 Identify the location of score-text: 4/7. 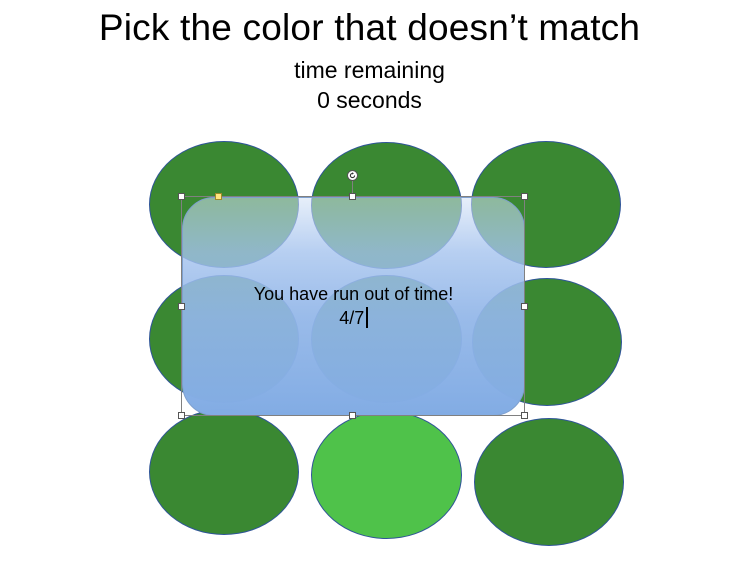
(352, 318).